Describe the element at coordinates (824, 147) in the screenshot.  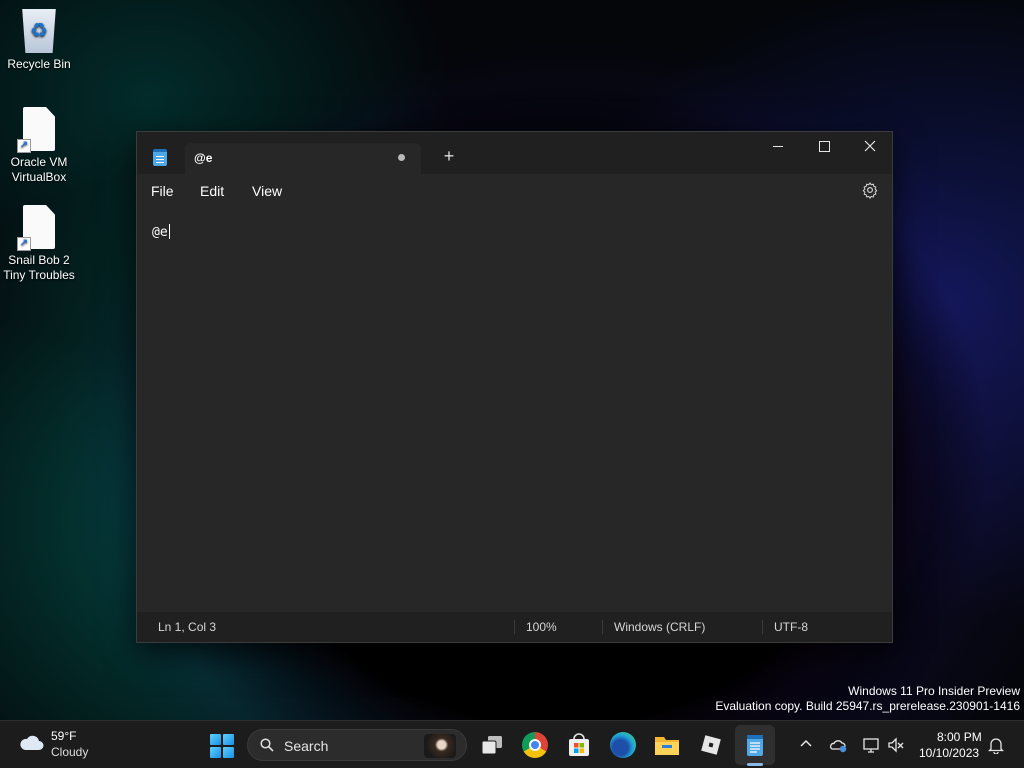
I see `maximize-button` at that location.